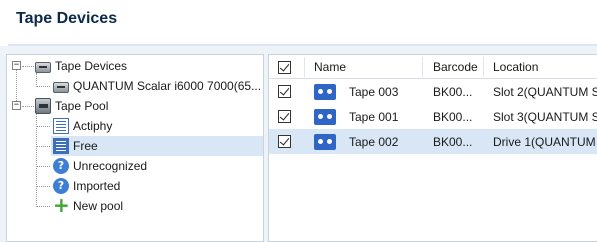  I want to click on tree-item-label: New pool, so click(98, 206).